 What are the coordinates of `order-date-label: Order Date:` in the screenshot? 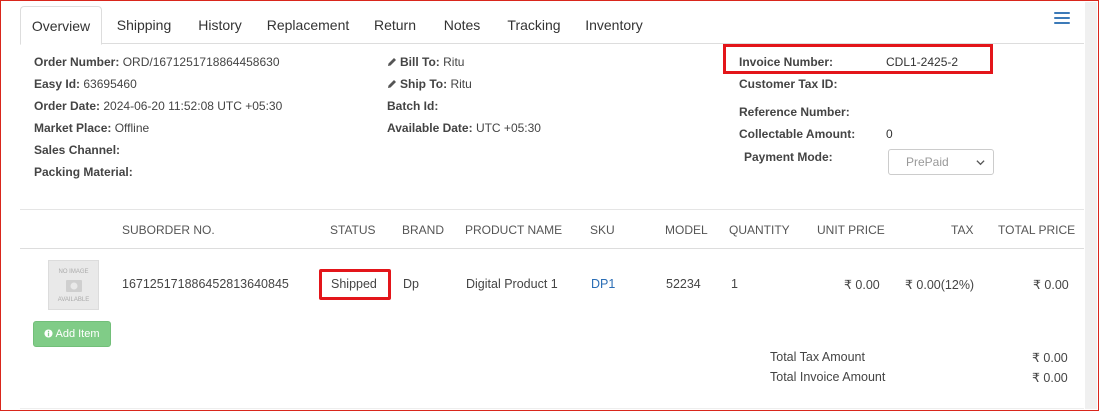 It's located at (67, 106).